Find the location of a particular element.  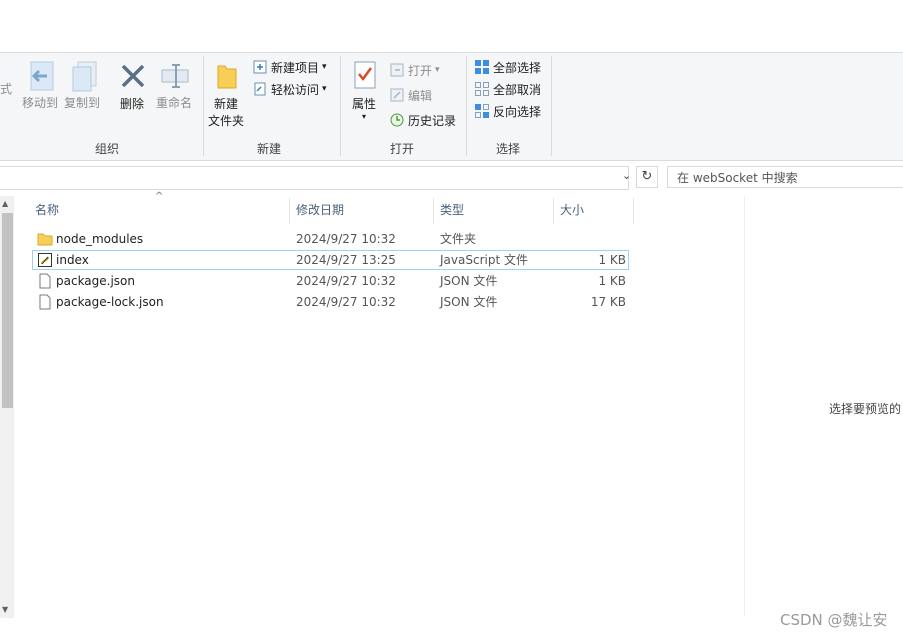

delete-button: 删除 is located at coordinates (132, 104).